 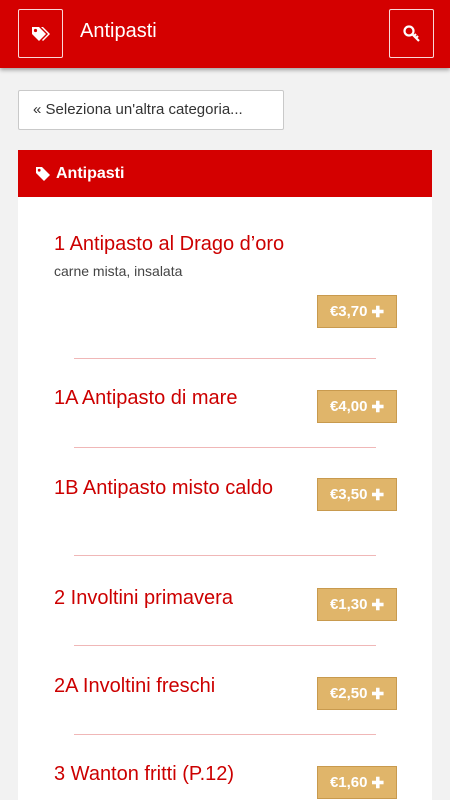 I want to click on app-bar: Antipasti, so click(x=225, y=34).